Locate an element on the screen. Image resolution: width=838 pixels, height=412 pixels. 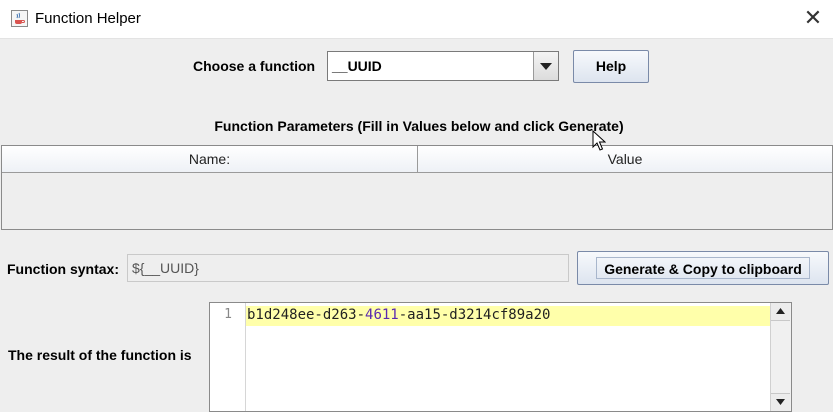
result-label: The result of the function is is located at coordinates (100, 355).